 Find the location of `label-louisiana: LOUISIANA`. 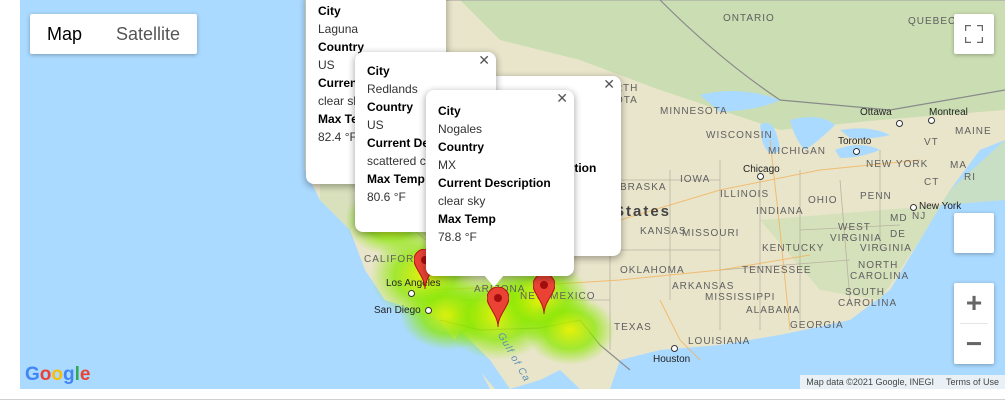

label-louisiana: LOUISIANA is located at coordinates (719, 341).